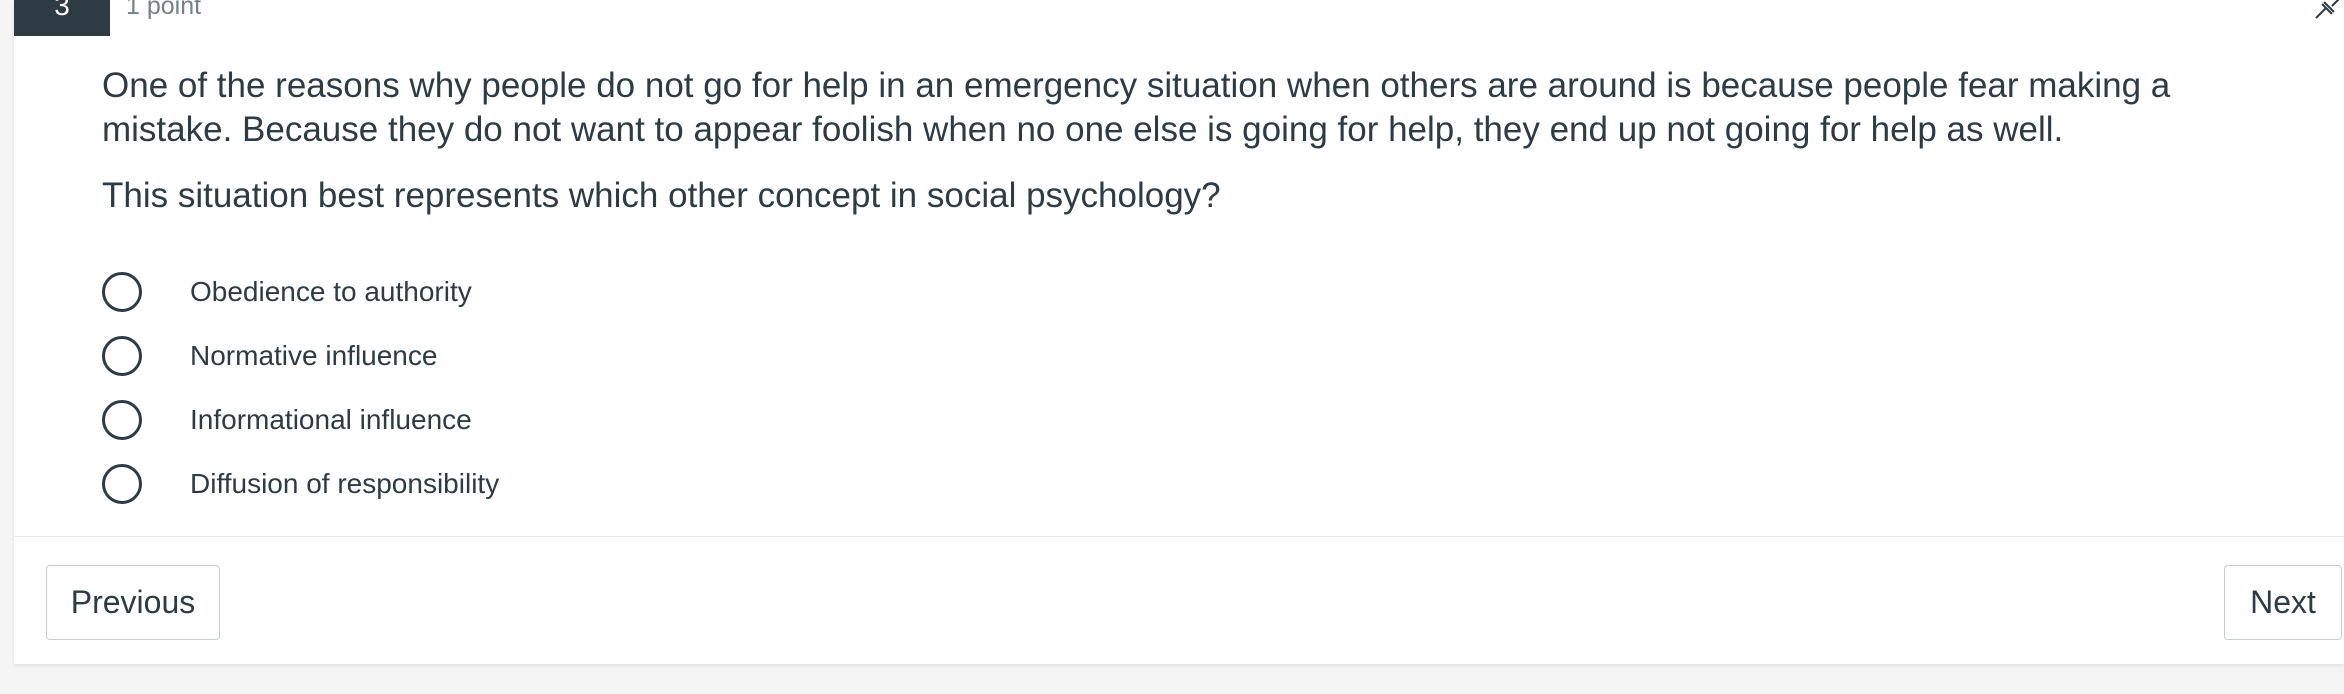 The width and height of the screenshot is (2344, 694). Describe the element at coordinates (345, 483) in the screenshot. I see `answer-label: Diffusion of responsibility` at that location.